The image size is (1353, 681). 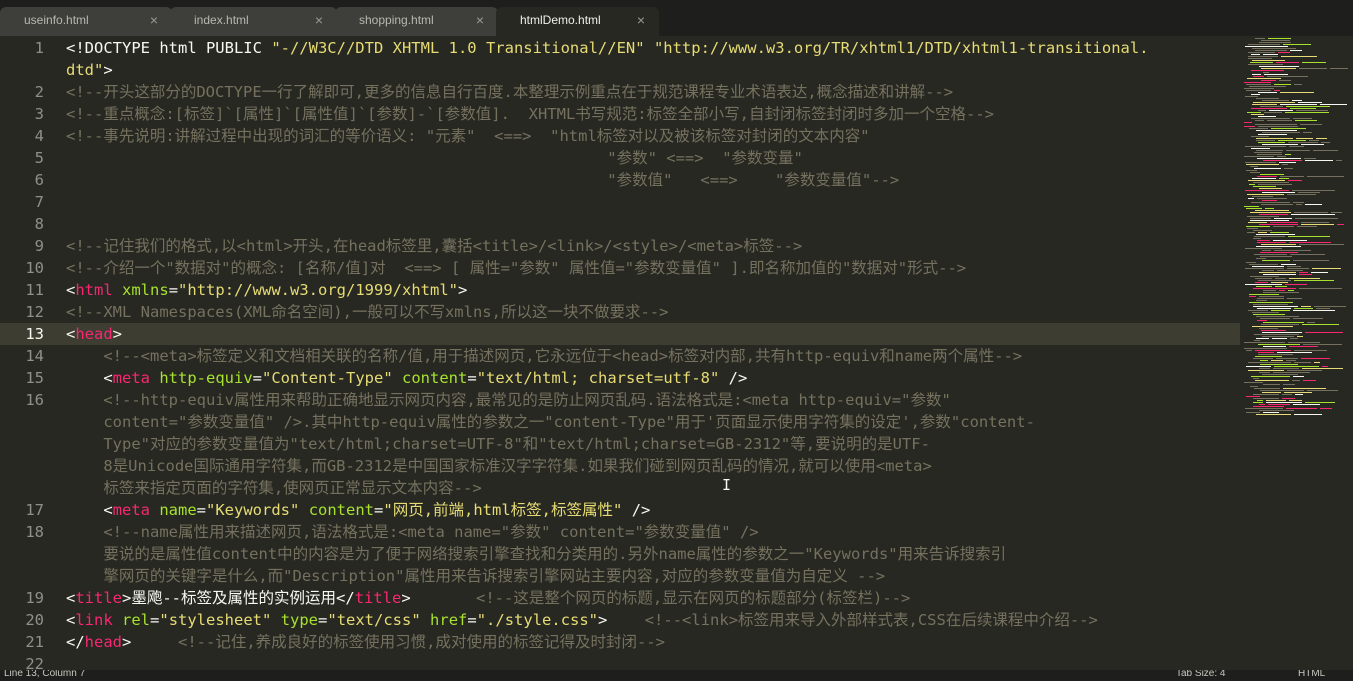 I want to click on code-token: "参数值" <==> "参数变量值"-->, so click(x=483, y=180).